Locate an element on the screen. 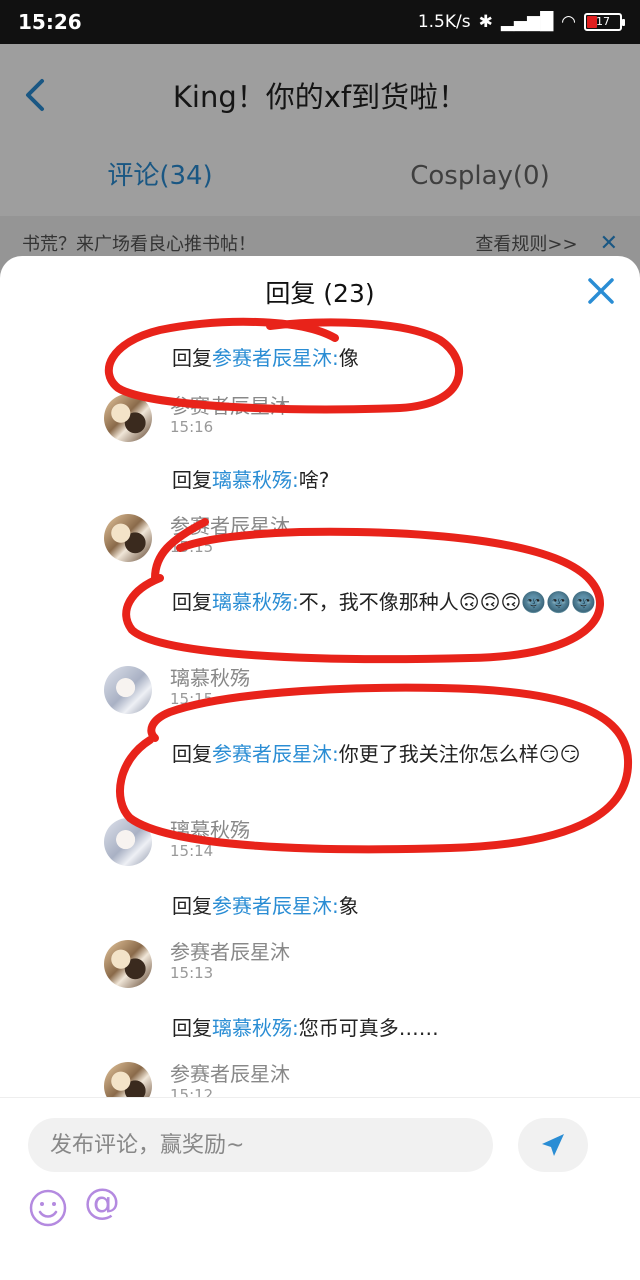 Image resolution: width=640 pixels, height=1280 pixels. reply-text: 回复参赛者辰星沐:像 is located at coordinates (397, 358).